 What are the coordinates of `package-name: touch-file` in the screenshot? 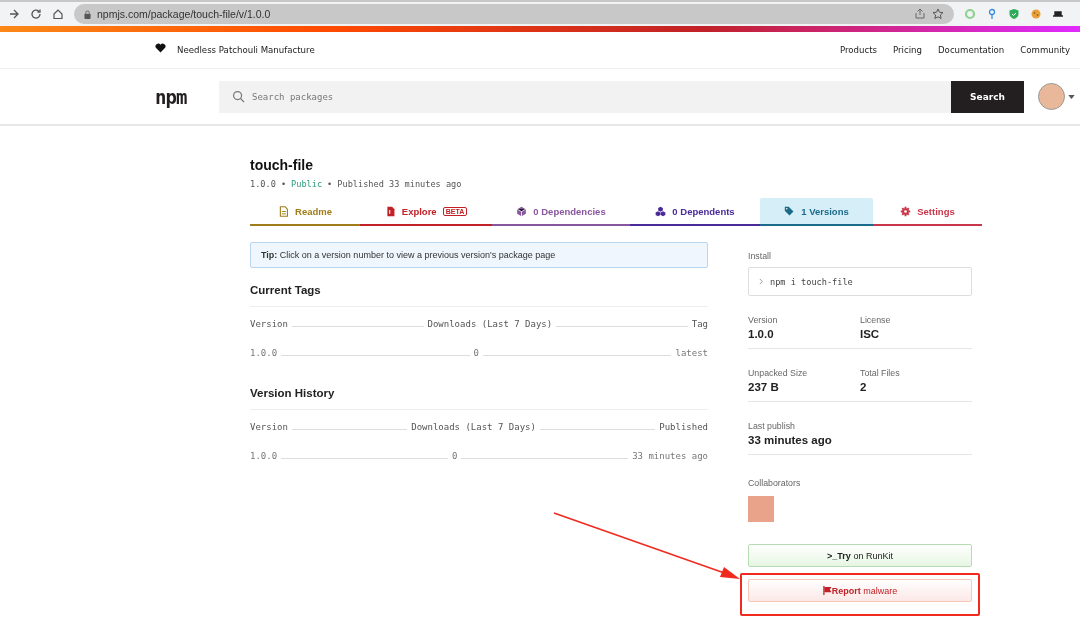 It's located at (282, 166).